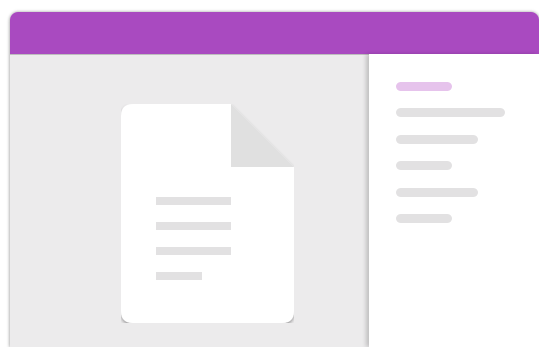 The width and height of the screenshot is (539, 347). What do you see at coordinates (262, 135) in the screenshot?
I see `document-fold` at bounding box center [262, 135].